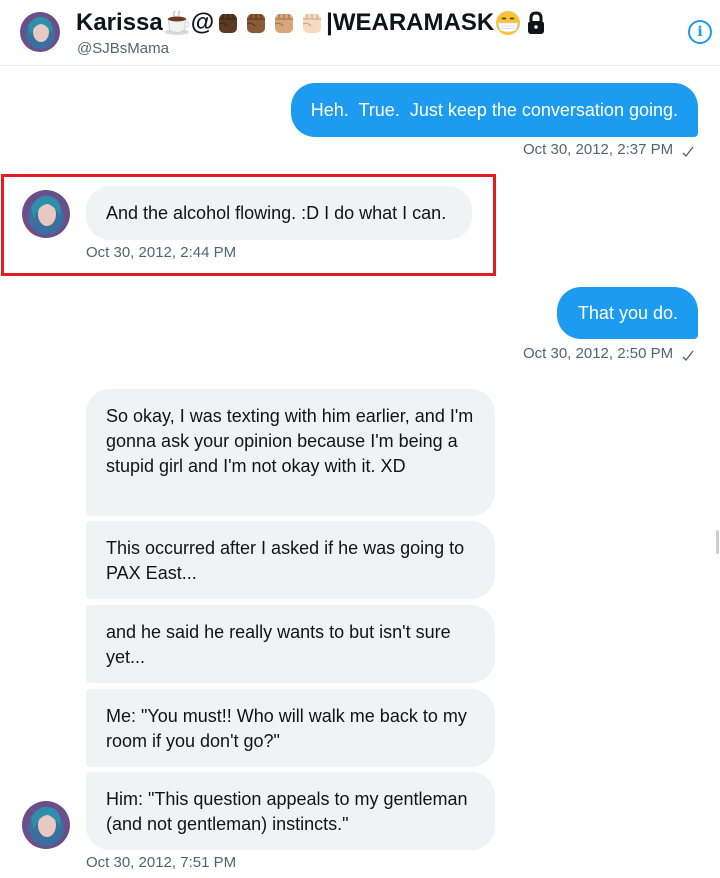  Describe the element at coordinates (598, 353) in the screenshot. I see `message-timestamp: Oct 30, 2012, 2:50 PM` at that location.